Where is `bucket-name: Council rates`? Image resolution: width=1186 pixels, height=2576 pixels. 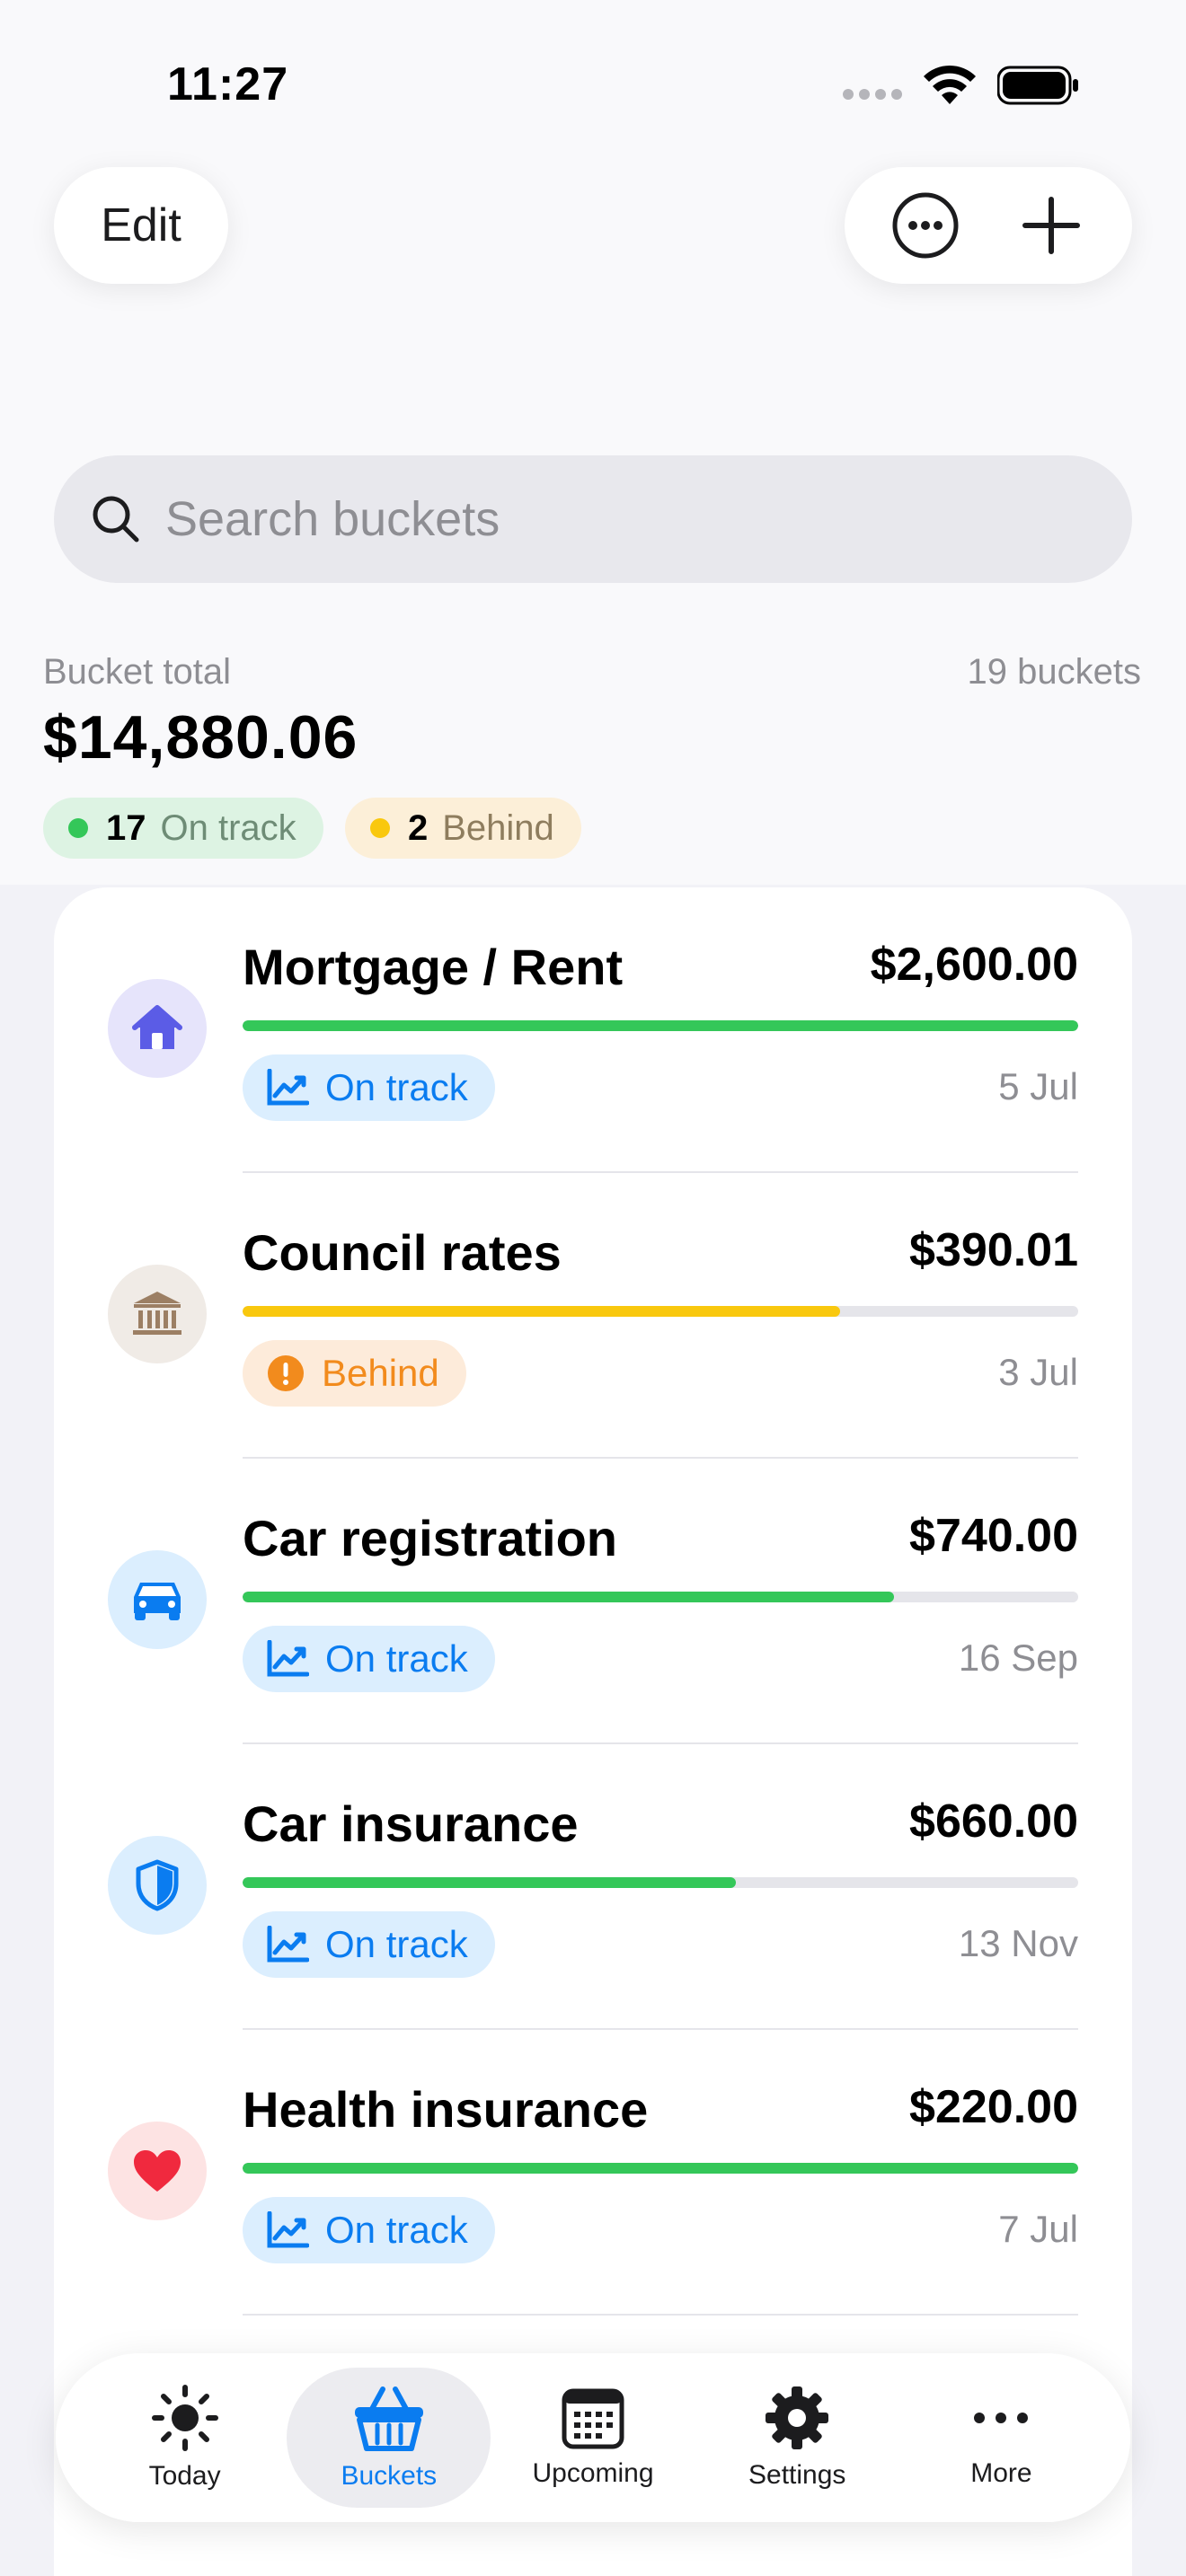 bucket-name: Council rates is located at coordinates (402, 1252).